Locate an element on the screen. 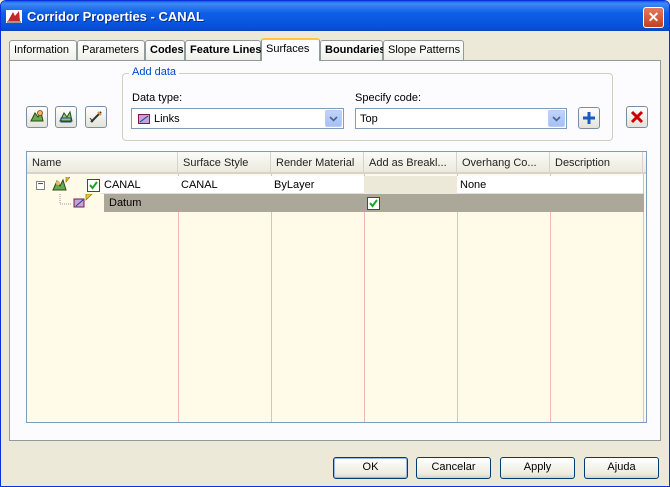  delete-button is located at coordinates (637, 117).